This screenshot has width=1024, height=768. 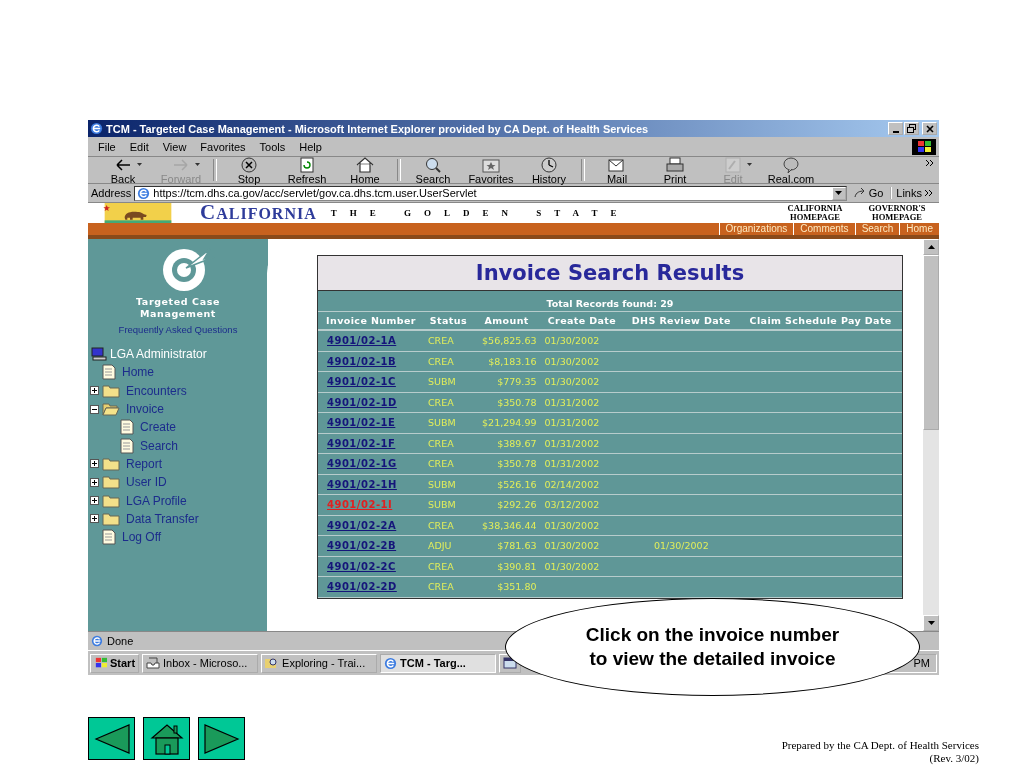 I want to click on toolbar-button: Home, so click(x=365, y=170).